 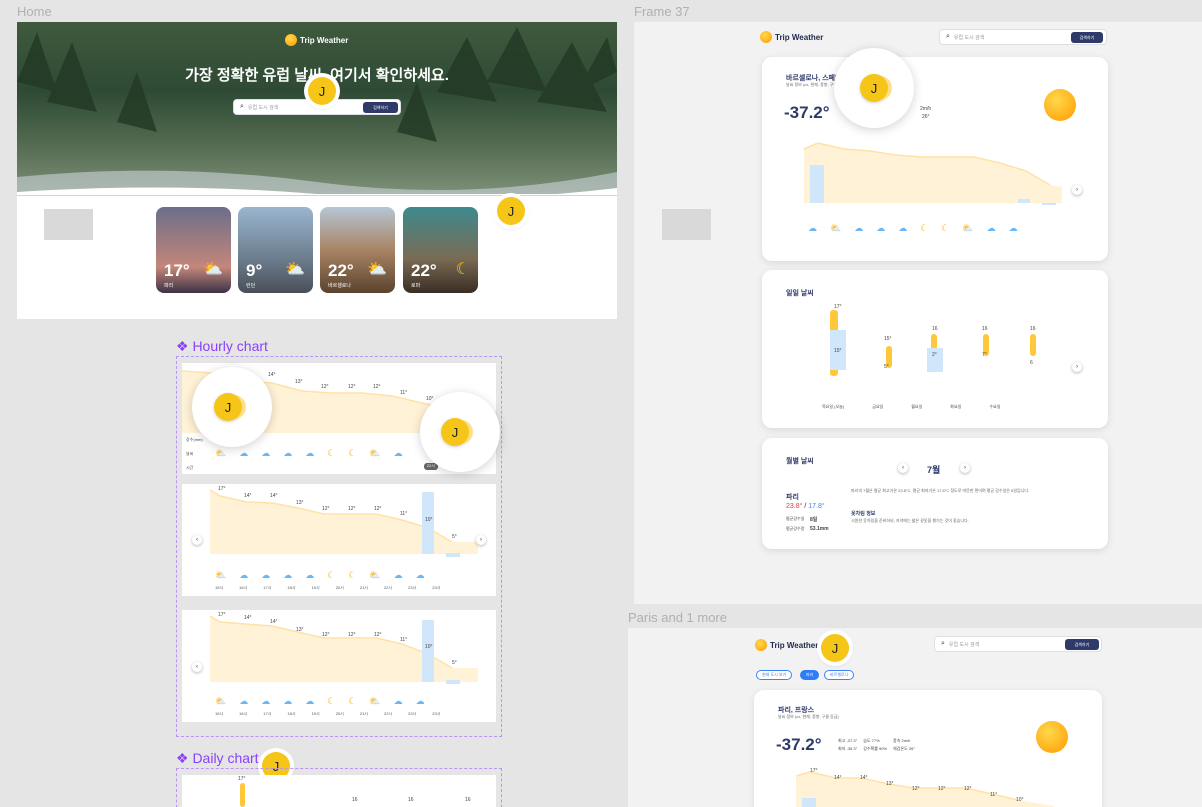 What do you see at coordinates (863, 514) in the screenshot?
I see `clothing-title: 옷차림 정보` at bounding box center [863, 514].